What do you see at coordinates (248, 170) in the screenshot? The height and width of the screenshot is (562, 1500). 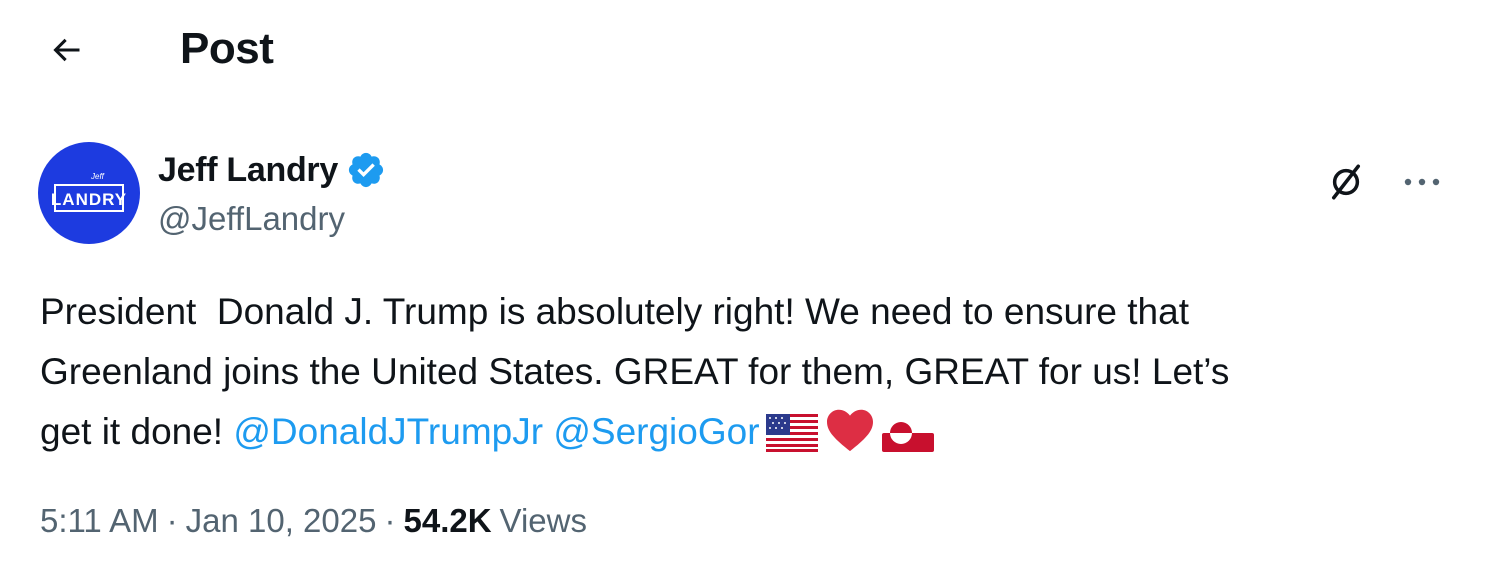 I see `display-name: Jeff Landry` at bounding box center [248, 170].